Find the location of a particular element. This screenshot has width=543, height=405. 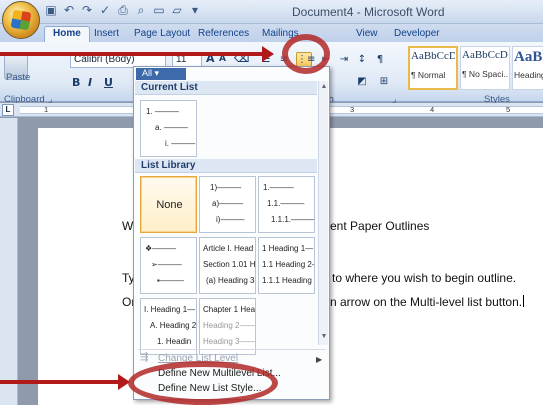

doc-text-with-caret: n arrow on the Multi-level list button. is located at coordinates (427, 302).